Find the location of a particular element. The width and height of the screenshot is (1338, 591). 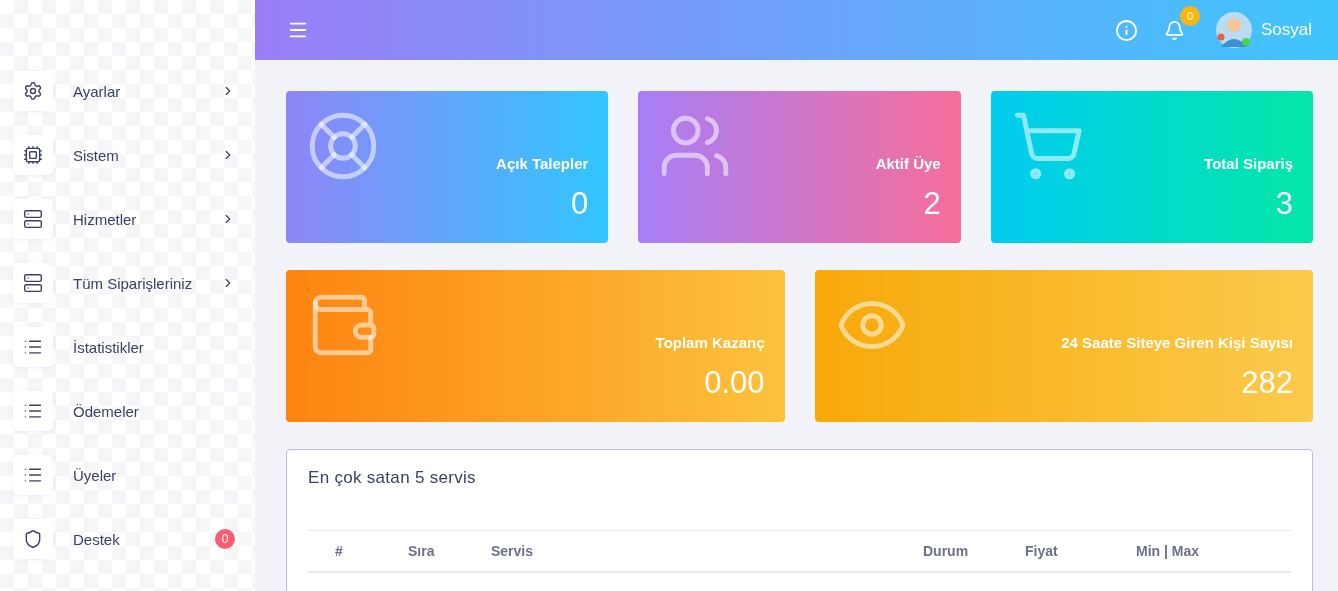

notification-badge: 0 is located at coordinates (1189, 15).